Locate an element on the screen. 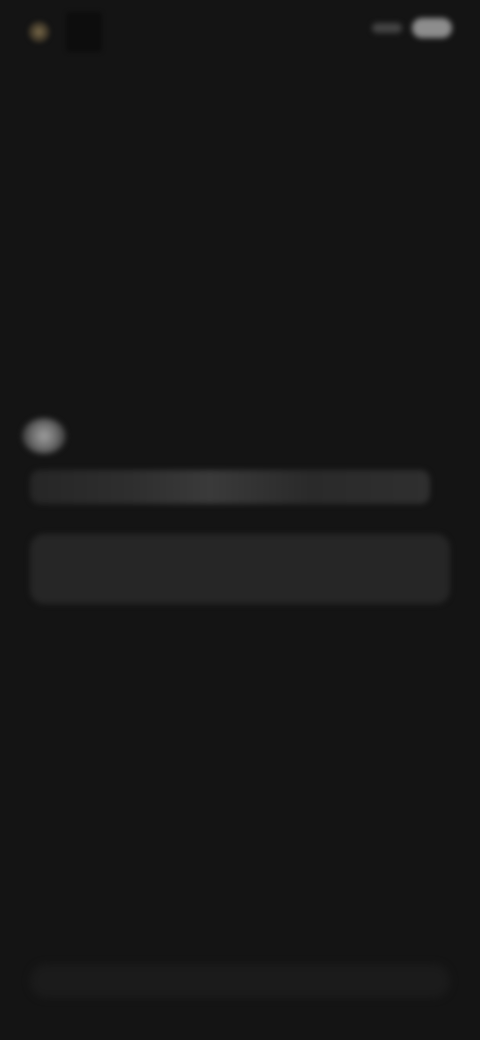 This screenshot has height=1040, width=480. person-icon is located at coordinates (44, 436).